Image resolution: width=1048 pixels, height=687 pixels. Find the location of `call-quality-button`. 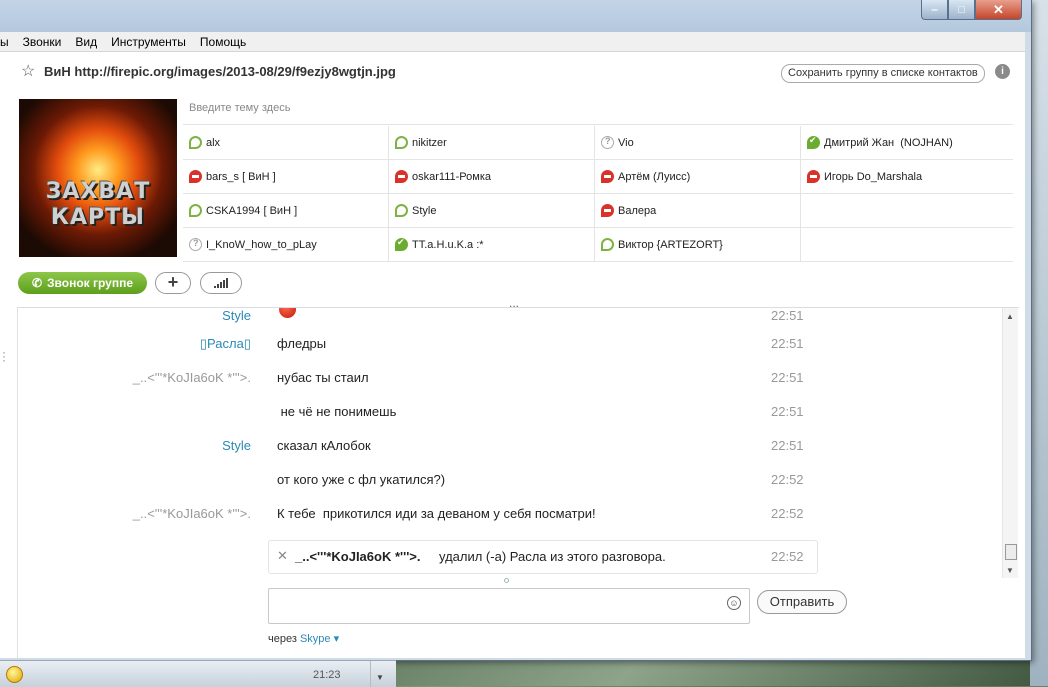

call-quality-button is located at coordinates (221, 283).